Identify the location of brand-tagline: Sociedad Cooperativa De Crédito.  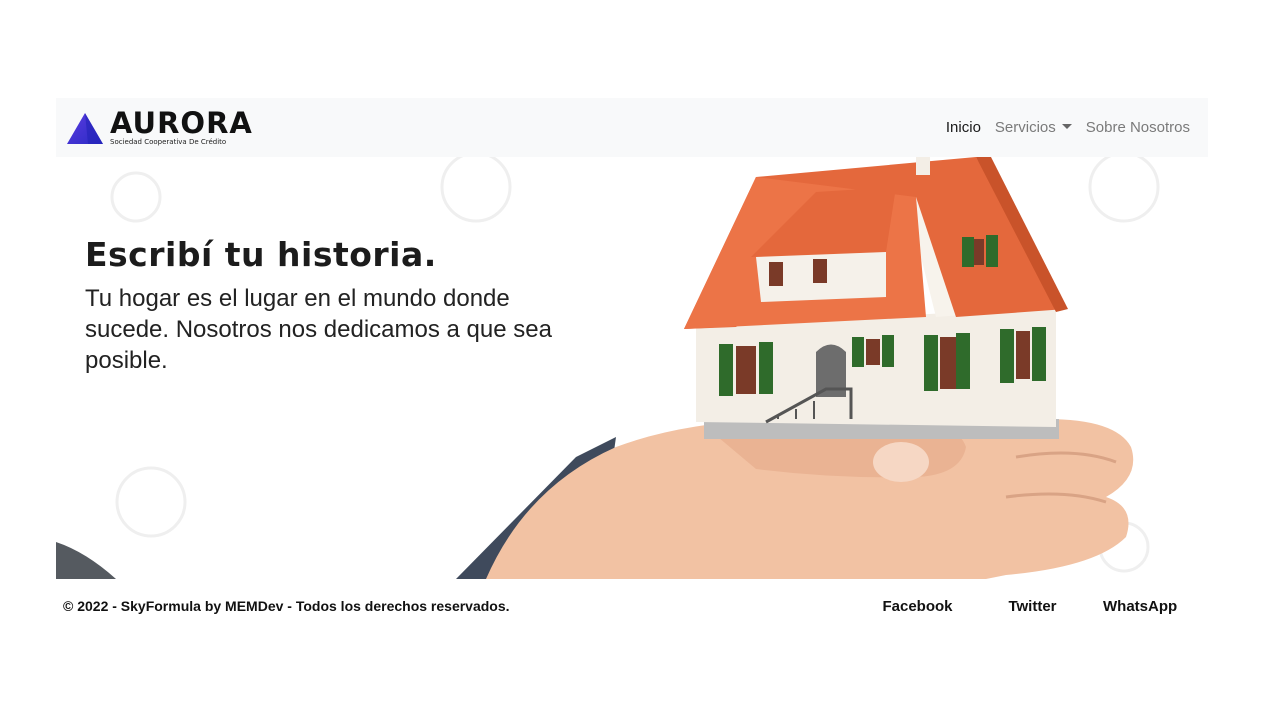
(168, 142).